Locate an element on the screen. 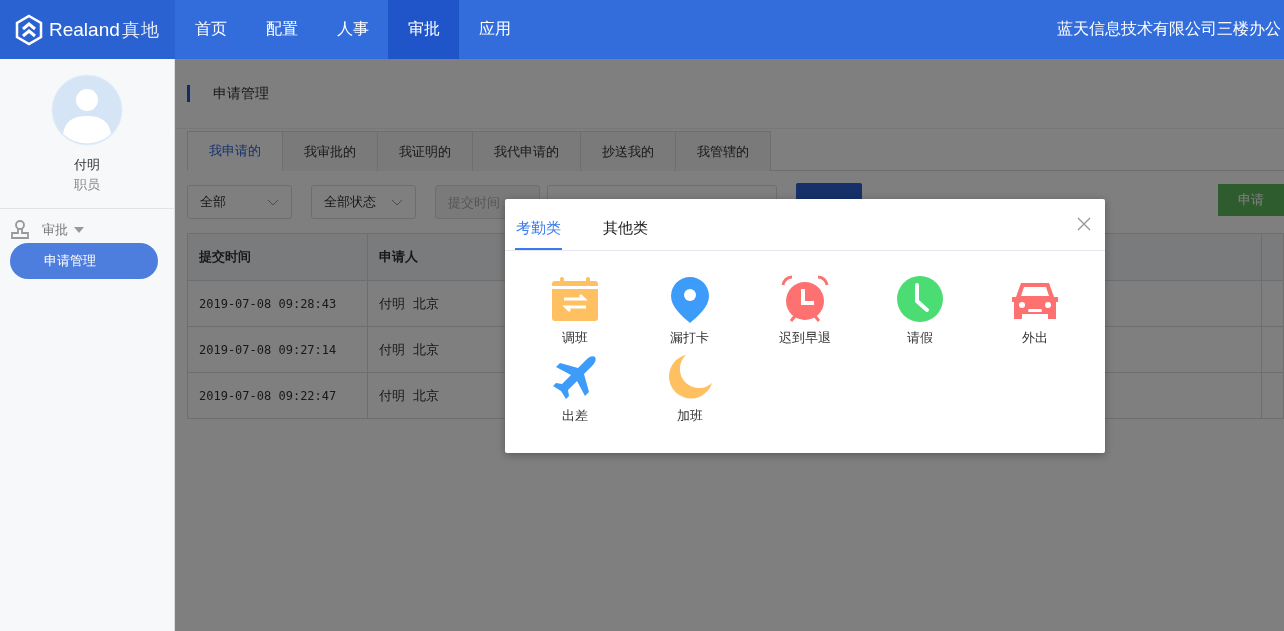  alarm-clock-icon is located at coordinates (804, 299).